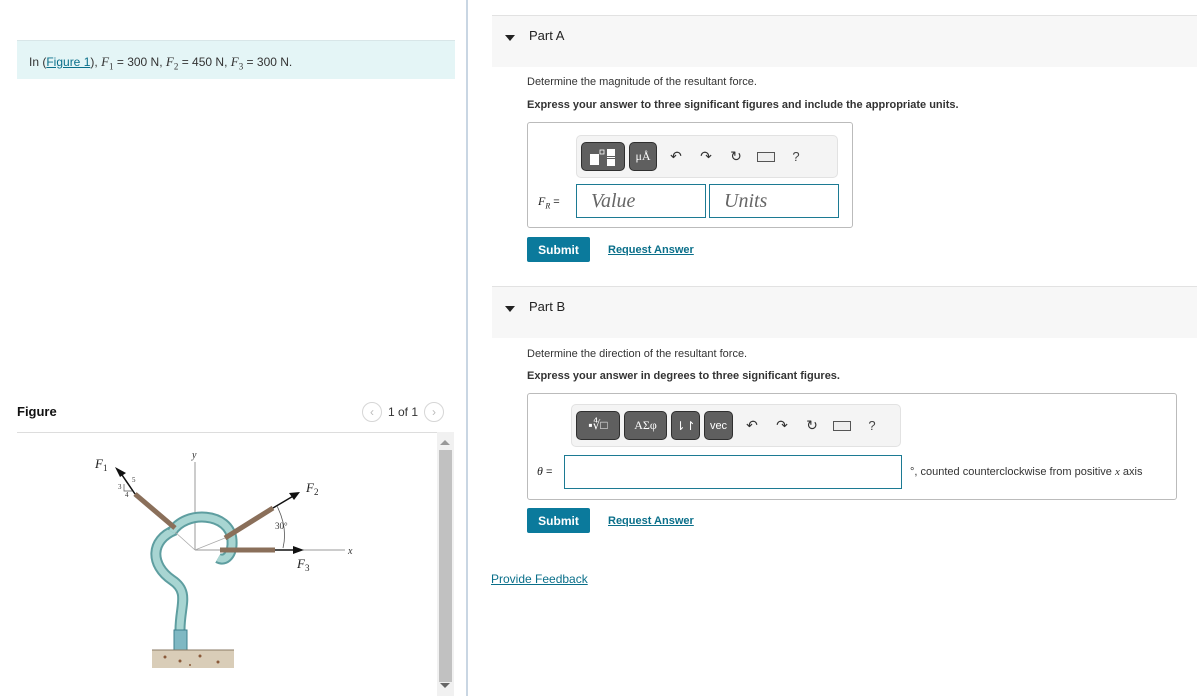 The width and height of the screenshot is (1197, 696). I want to click on pager-text: 1 of 1, so click(403, 412).